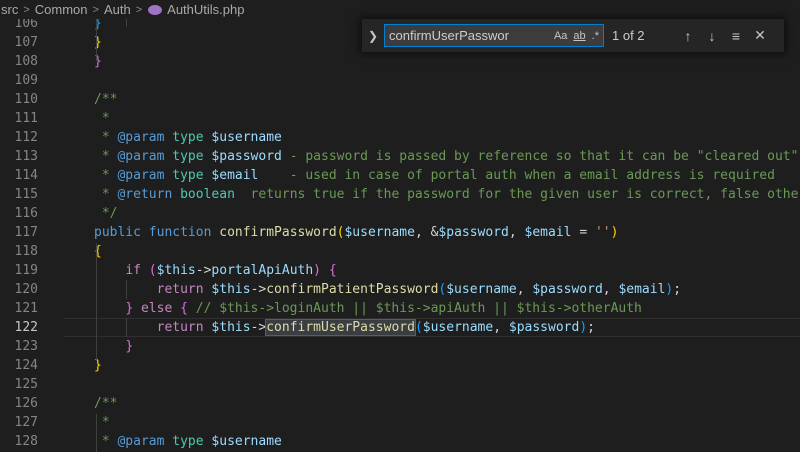  What do you see at coordinates (156, 308) in the screenshot?
I see `code-token: else` at bounding box center [156, 308].